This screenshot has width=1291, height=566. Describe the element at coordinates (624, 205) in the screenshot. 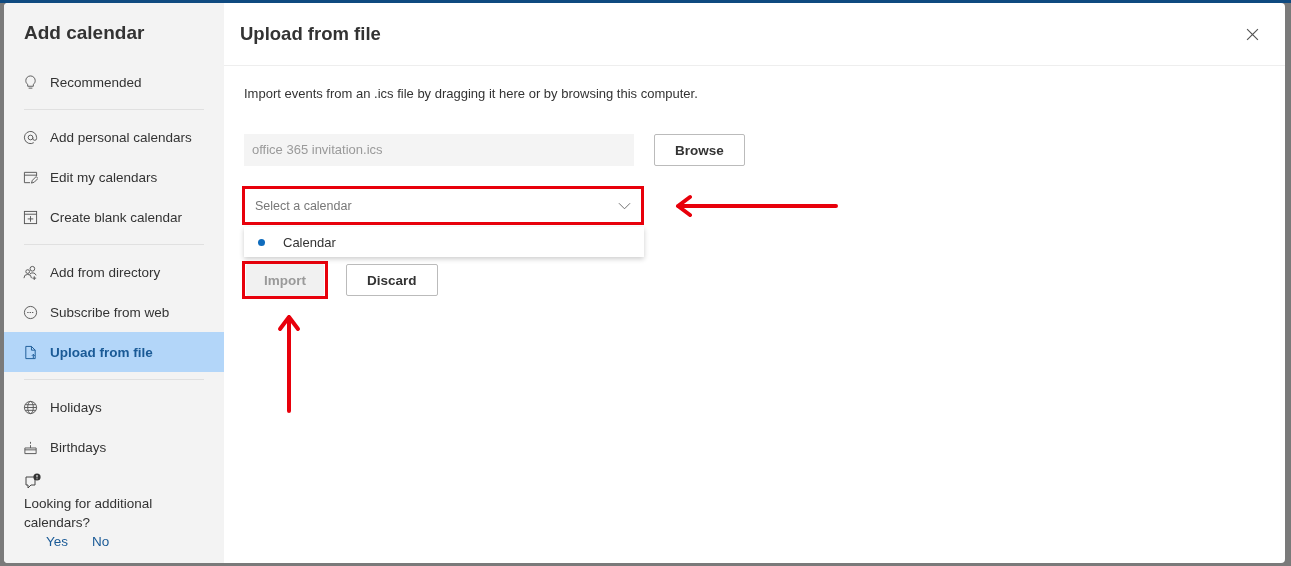

I see `chevron-down-icon` at that location.